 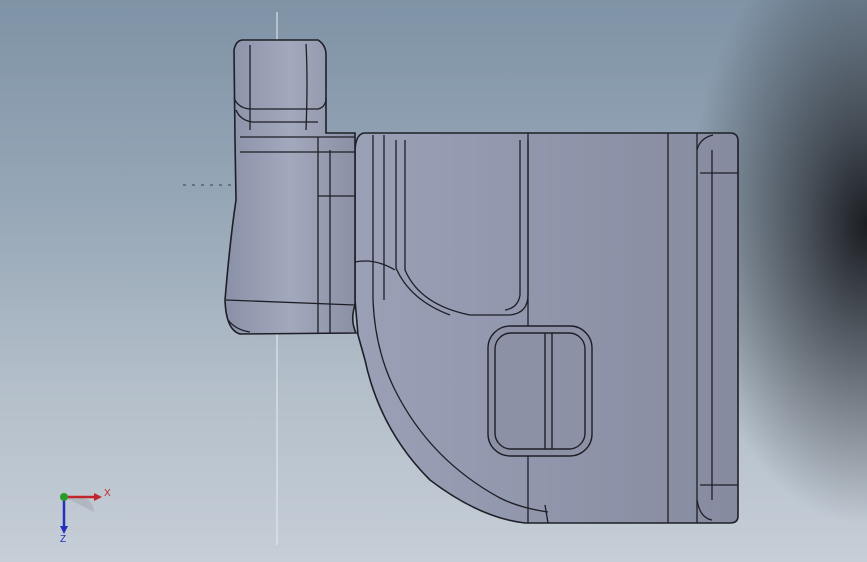 What do you see at coordinates (291, 187) in the screenshot?
I see `part-post` at bounding box center [291, 187].